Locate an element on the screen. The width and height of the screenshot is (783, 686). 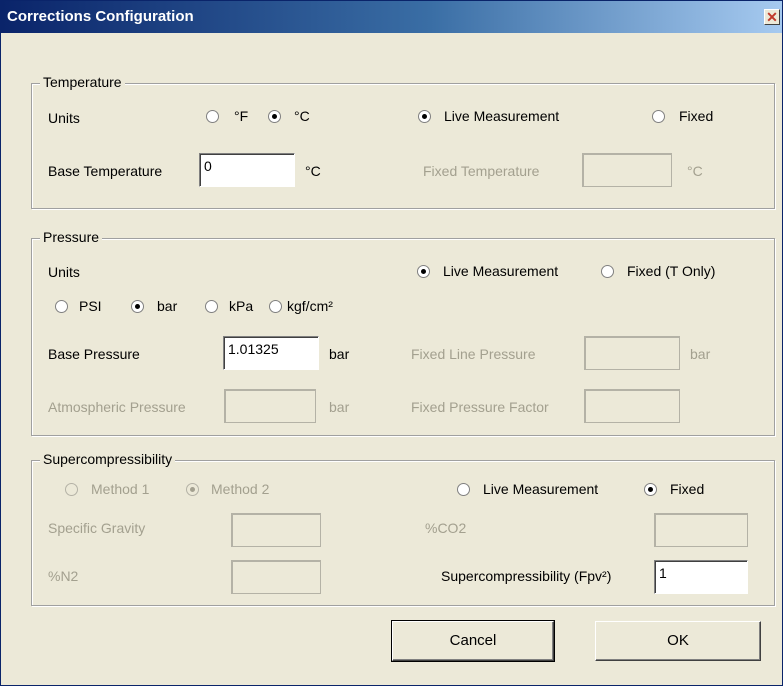
fixed-line-pressure-input is located at coordinates (632, 353).